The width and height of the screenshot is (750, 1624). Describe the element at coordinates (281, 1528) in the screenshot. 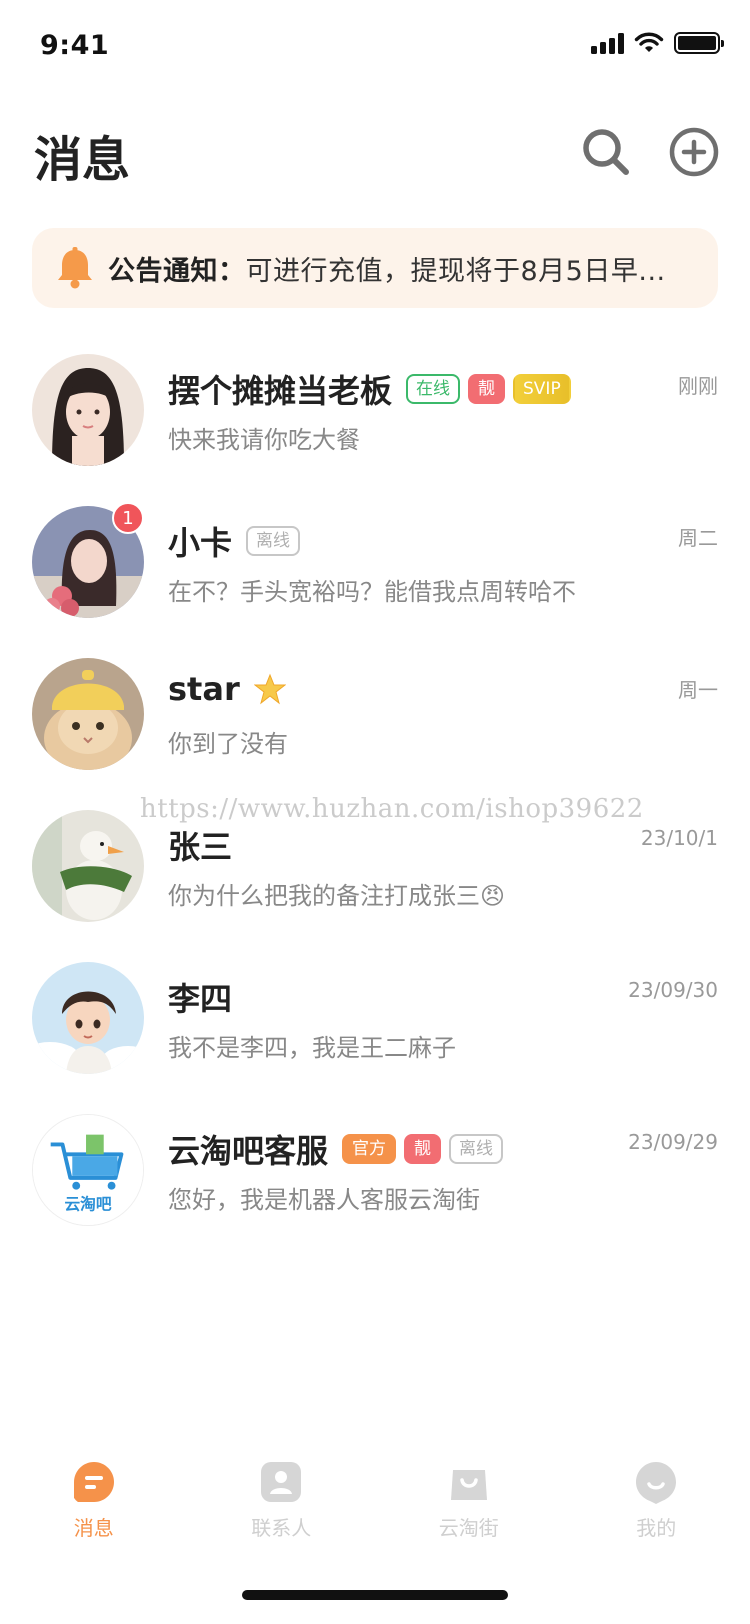

I see `tab-label: 联系人` at that location.